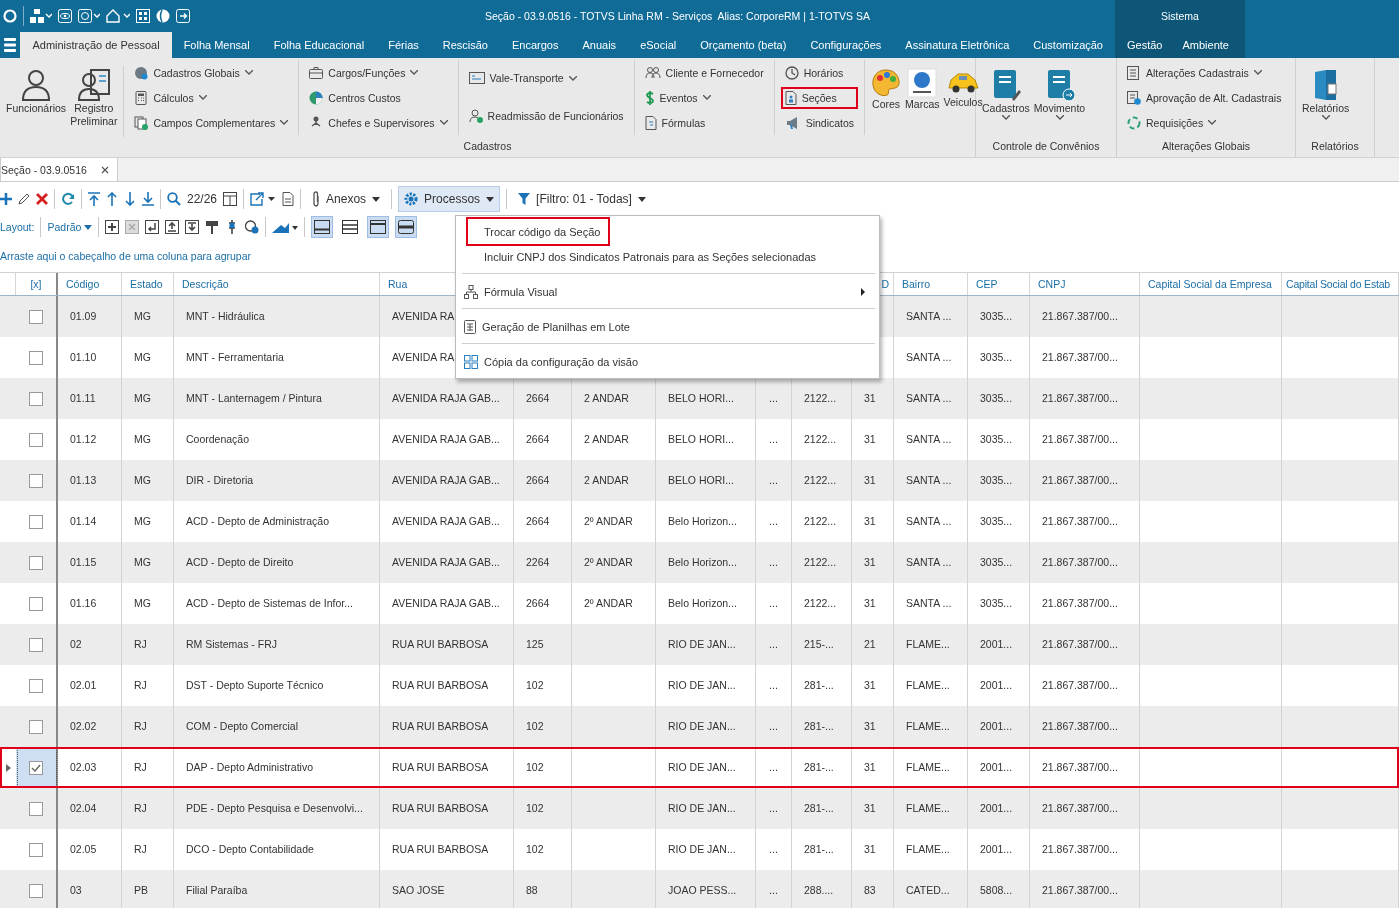  Describe the element at coordinates (1180, 16) in the screenshot. I see `section-label: Sistema` at that location.